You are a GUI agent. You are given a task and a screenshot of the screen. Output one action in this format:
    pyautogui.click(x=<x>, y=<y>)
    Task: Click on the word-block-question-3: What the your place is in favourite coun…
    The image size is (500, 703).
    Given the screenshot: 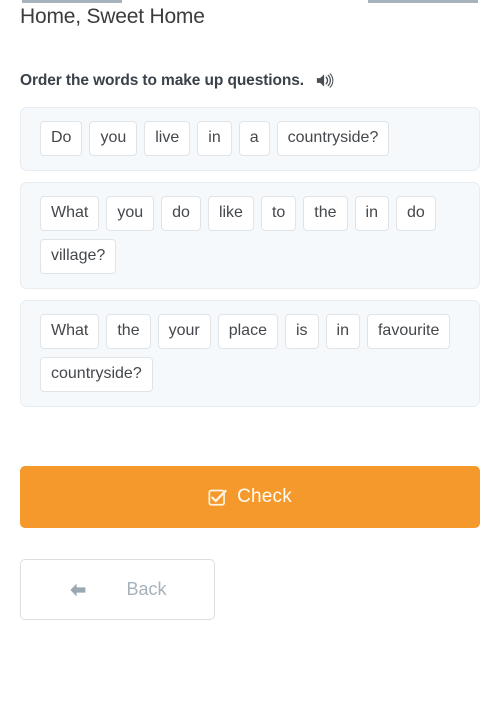 What is the action you would take?
    pyautogui.click(x=250, y=353)
    